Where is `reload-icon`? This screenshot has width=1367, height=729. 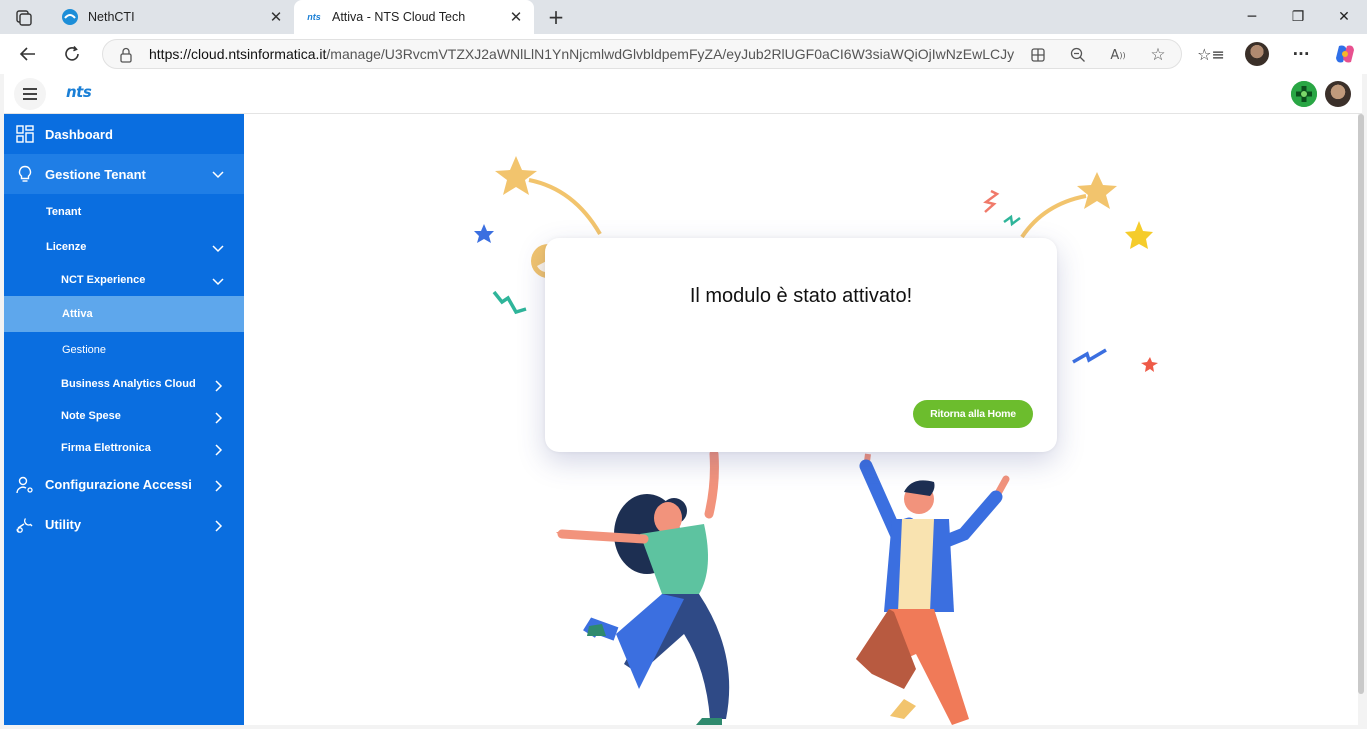
reload-icon is located at coordinates (72, 53).